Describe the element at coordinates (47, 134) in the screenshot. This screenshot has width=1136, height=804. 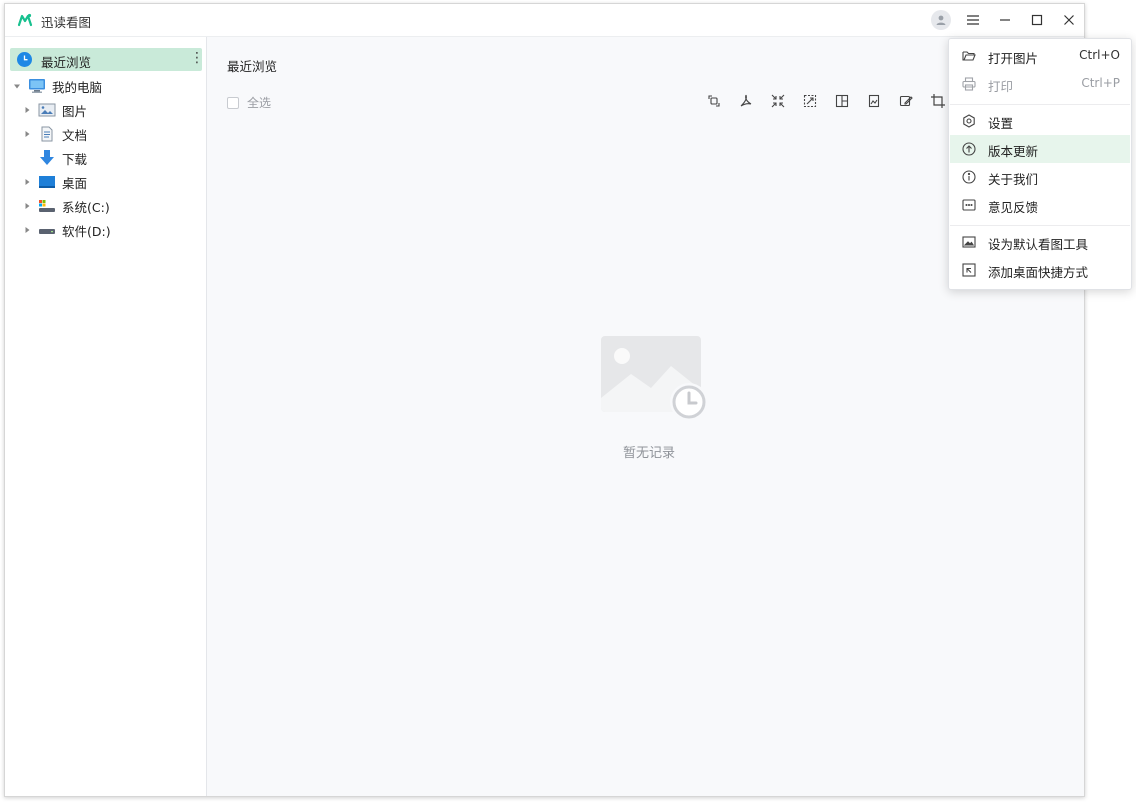
I see `documents-folder-icon` at that location.